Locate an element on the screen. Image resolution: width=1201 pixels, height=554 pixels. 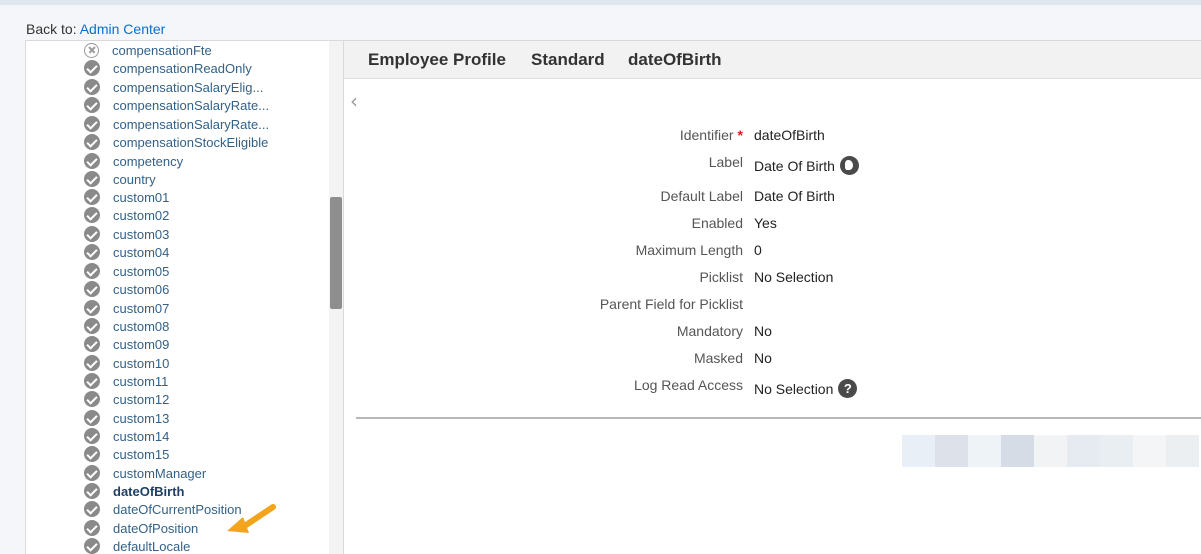
field-list-item: compensationReadOnly is located at coordinates (168, 68).